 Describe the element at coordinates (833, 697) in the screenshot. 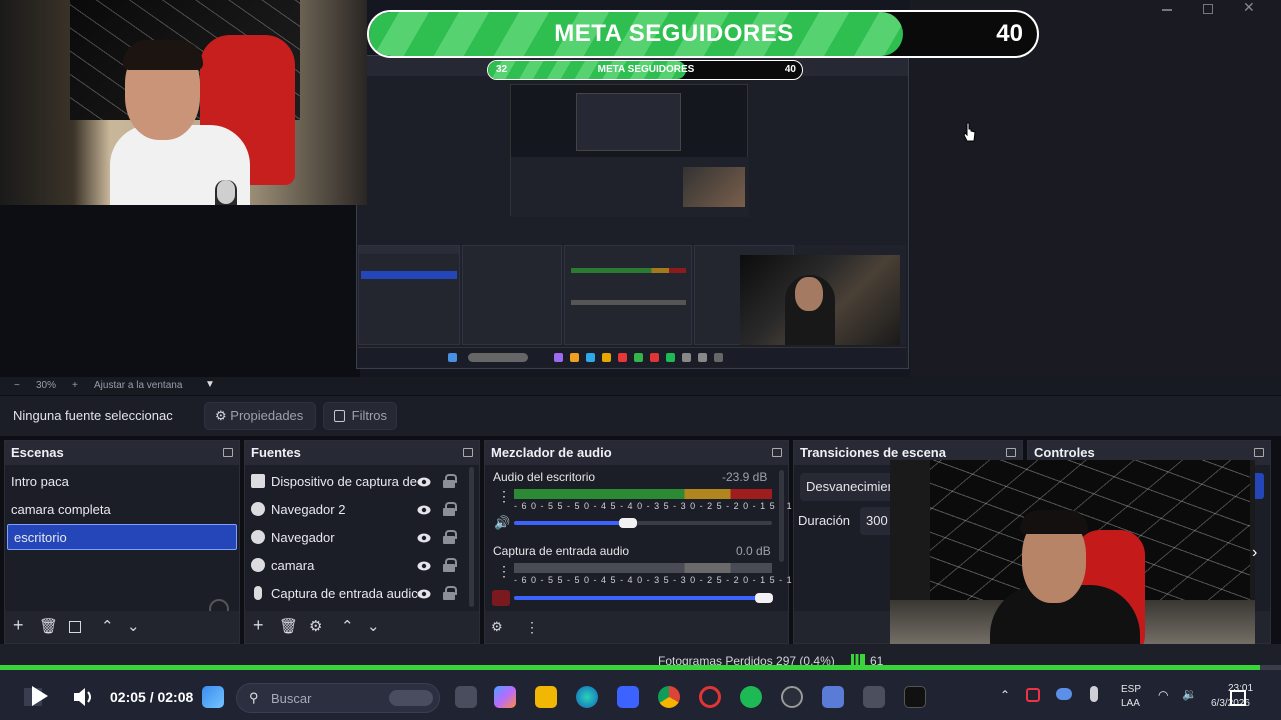

I see `settings-icon` at that location.